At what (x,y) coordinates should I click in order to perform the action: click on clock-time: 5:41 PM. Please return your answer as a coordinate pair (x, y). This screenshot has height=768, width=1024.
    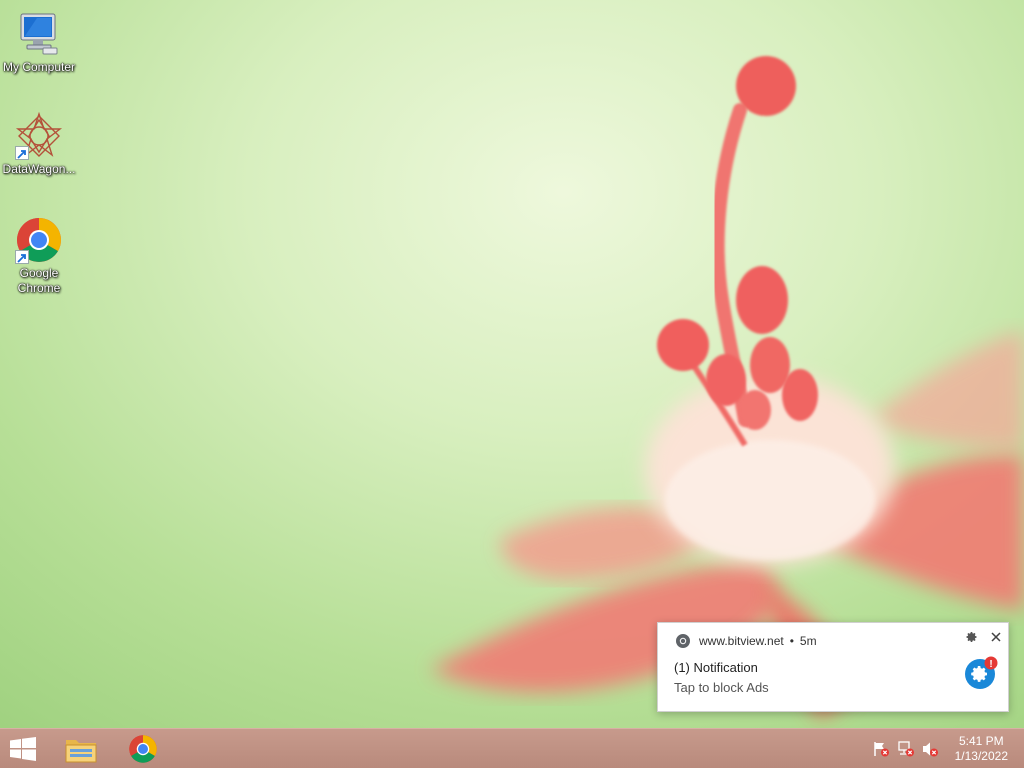
    Looking at the image, I should click on (981, 741).